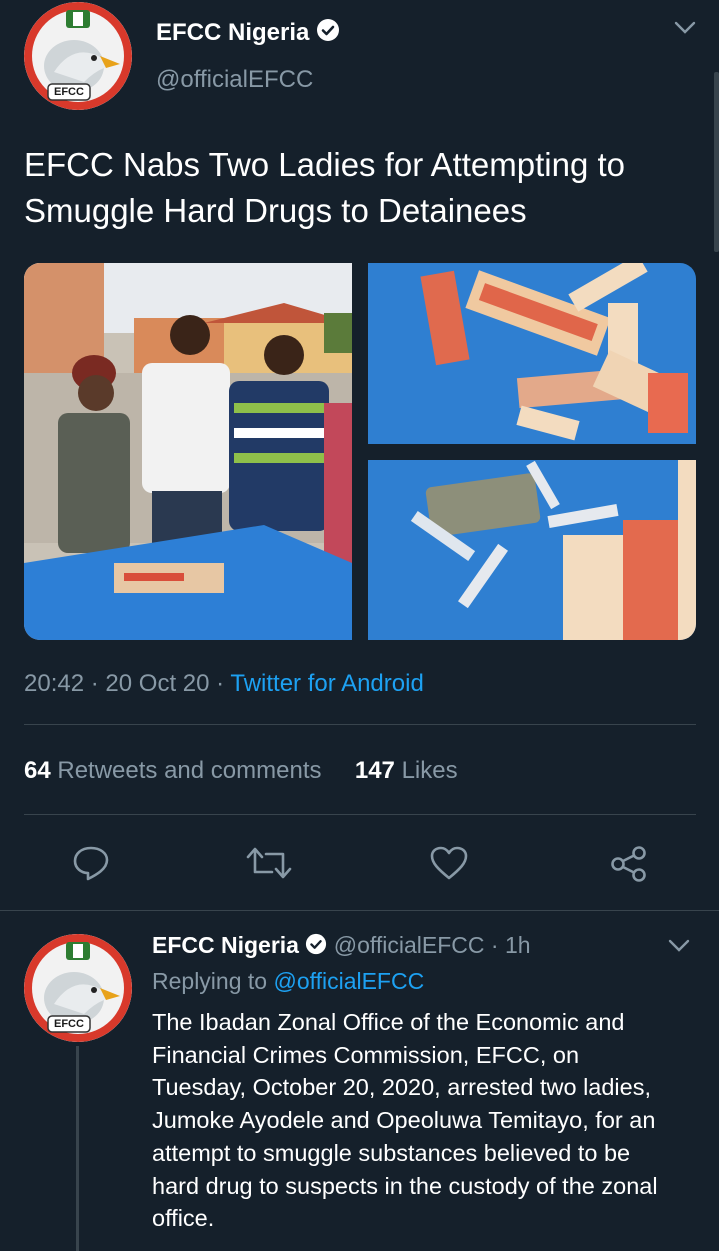  I want to click on tweet-timestamp: 20:42 · 20 Oct 20 · Twitter for Android, so click(224, 683).